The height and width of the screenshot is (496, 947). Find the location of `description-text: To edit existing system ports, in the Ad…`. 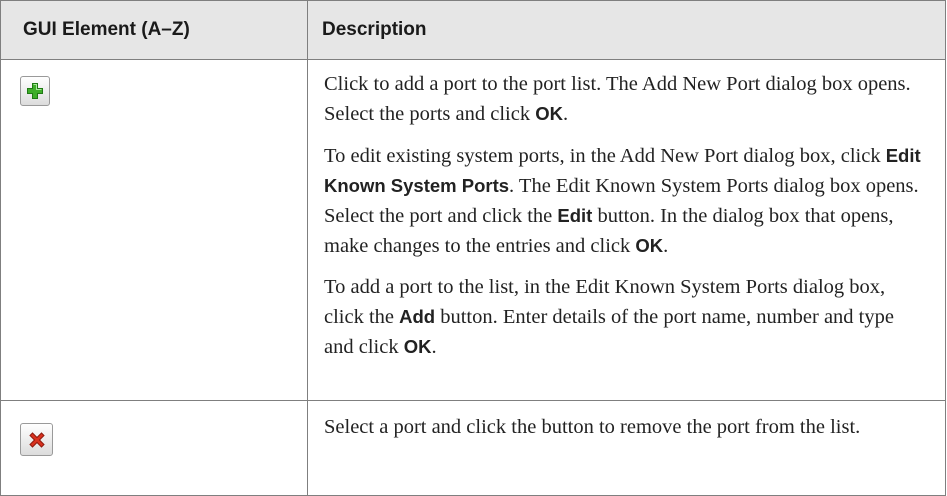

description-text: To edit existing system ports, in the Ad… is located at coordinates (605, 156).